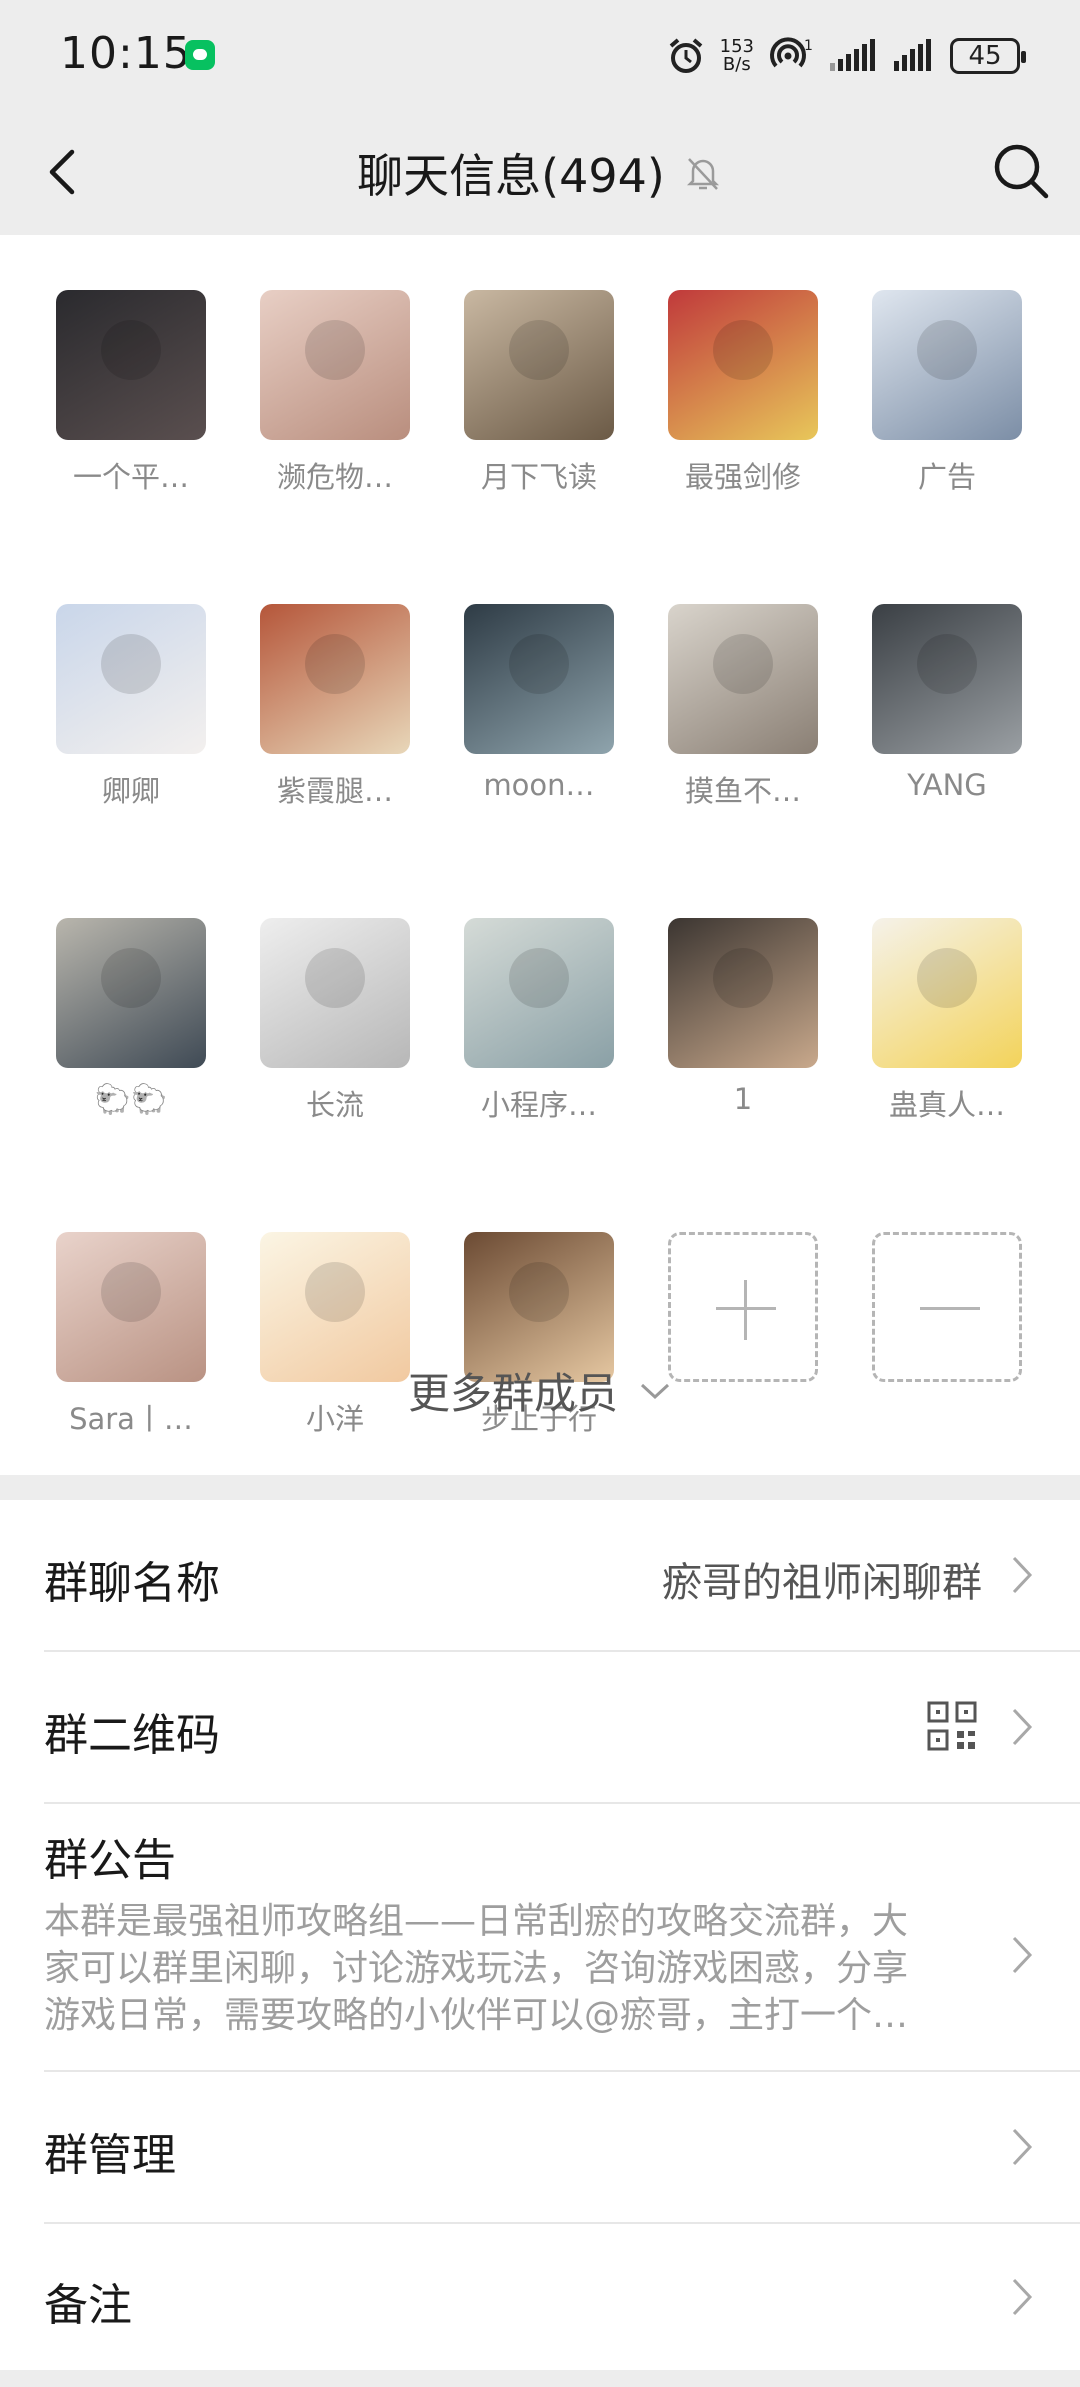 This screenshot has height=2387, width=1080. I want to click on battery-indicator: 45, so click(988, 56).